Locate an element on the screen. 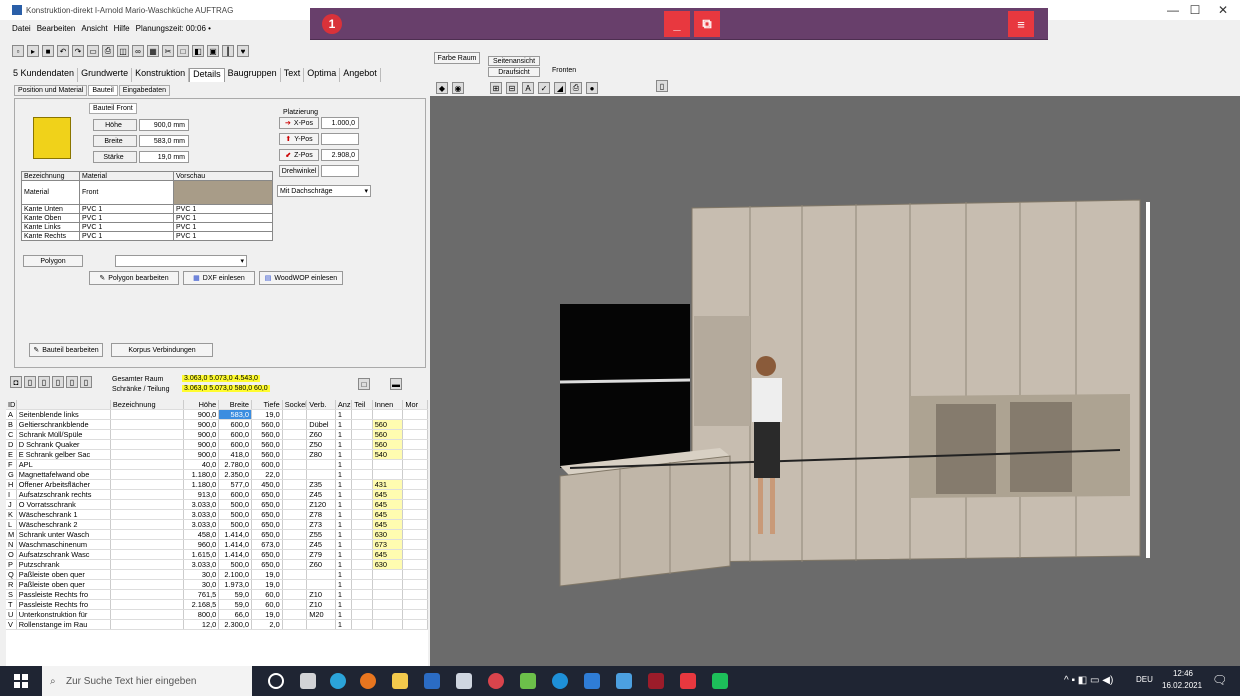 This screenshot has height=696, width=1240. tab-text: Text is located at coordinates (293, 75).